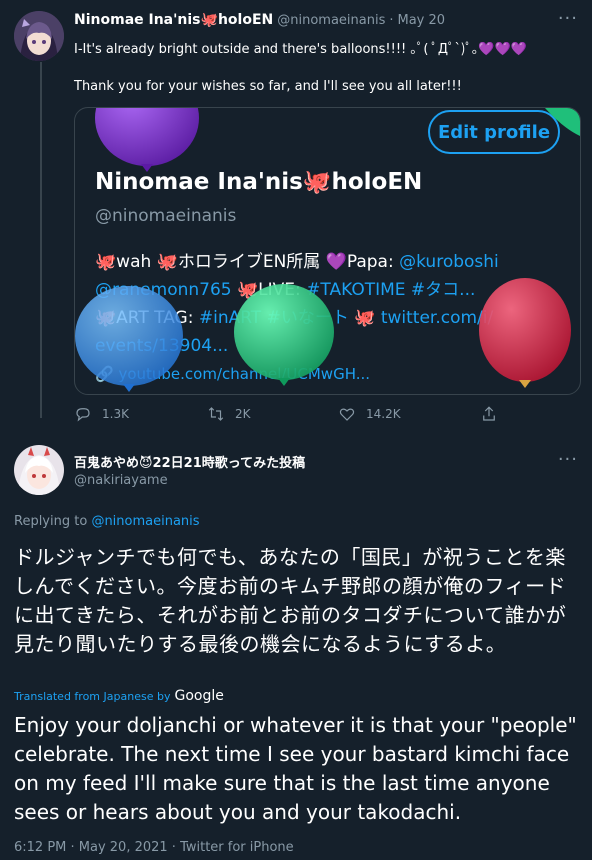  Describe the element at coordinates (115, 414) in the screenshot. I see `reply-count: 1.3K` at that location.